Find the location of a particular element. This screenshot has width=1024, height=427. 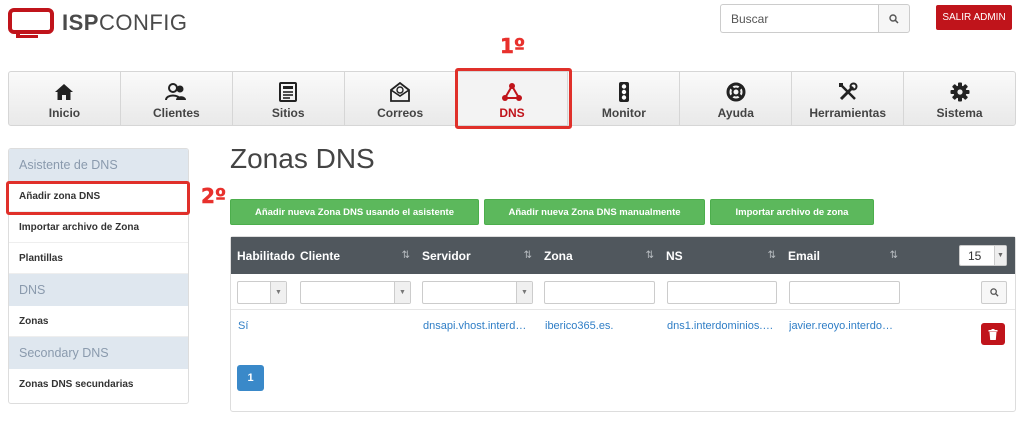

col-header-email: Email ⇅ is located at coordinates (843, 255).